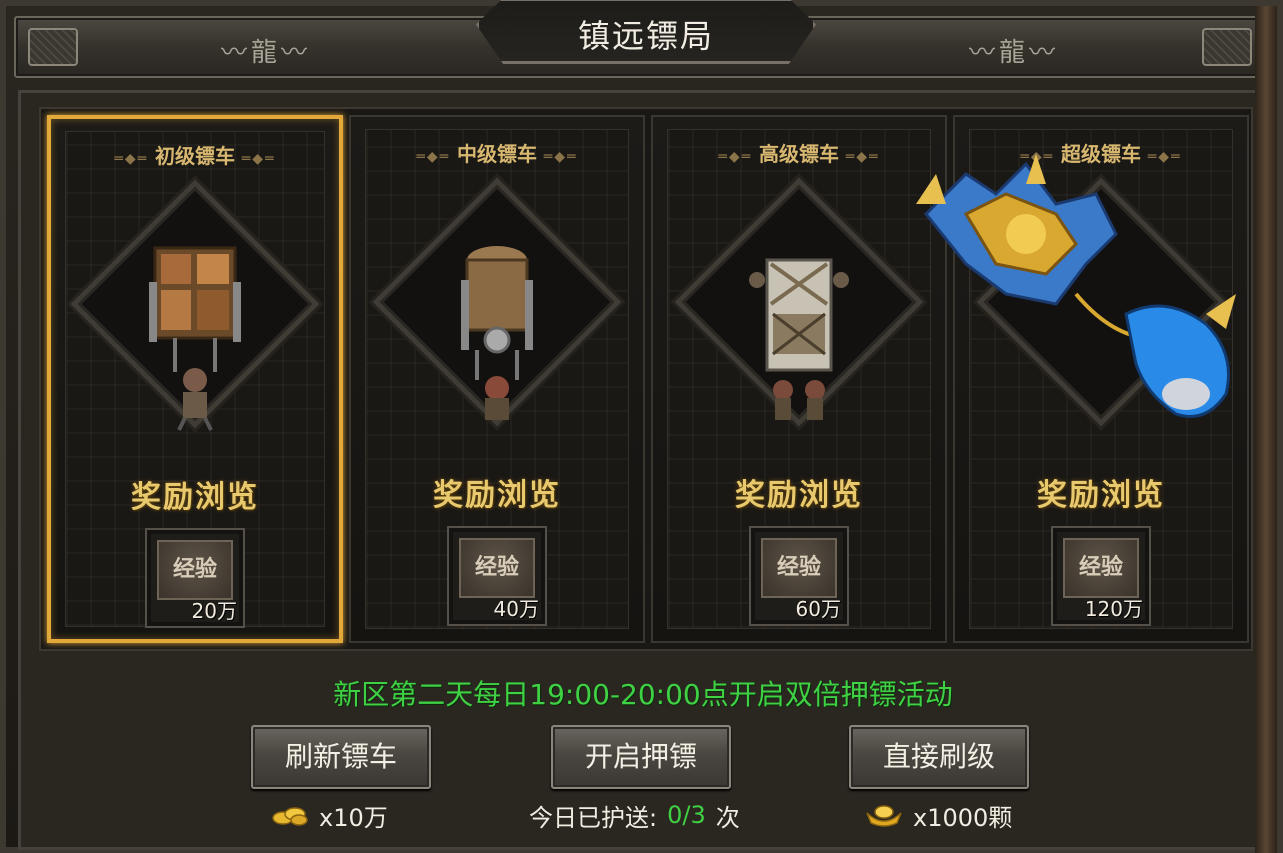 This screenshot has width=1283, height=853. Describe the element at coordinates (593, 817) in the screenshot. I see `escort-prefix: 今日已护送:` at that location.